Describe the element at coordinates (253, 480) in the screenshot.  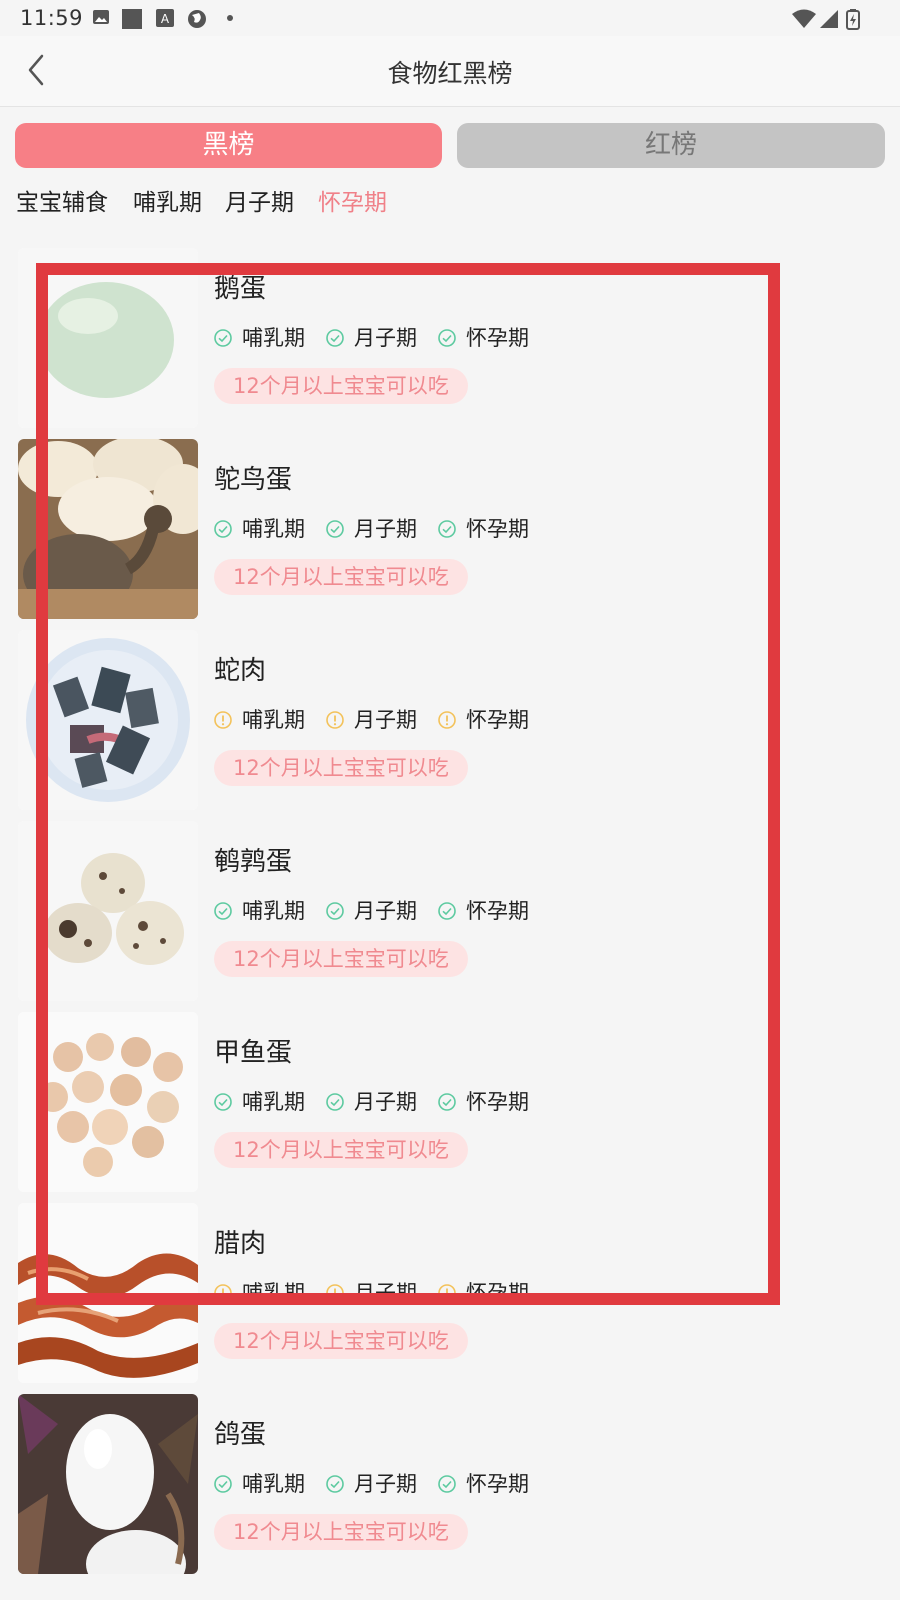
I see `food-name: 鸵鸟蛋` at that location.